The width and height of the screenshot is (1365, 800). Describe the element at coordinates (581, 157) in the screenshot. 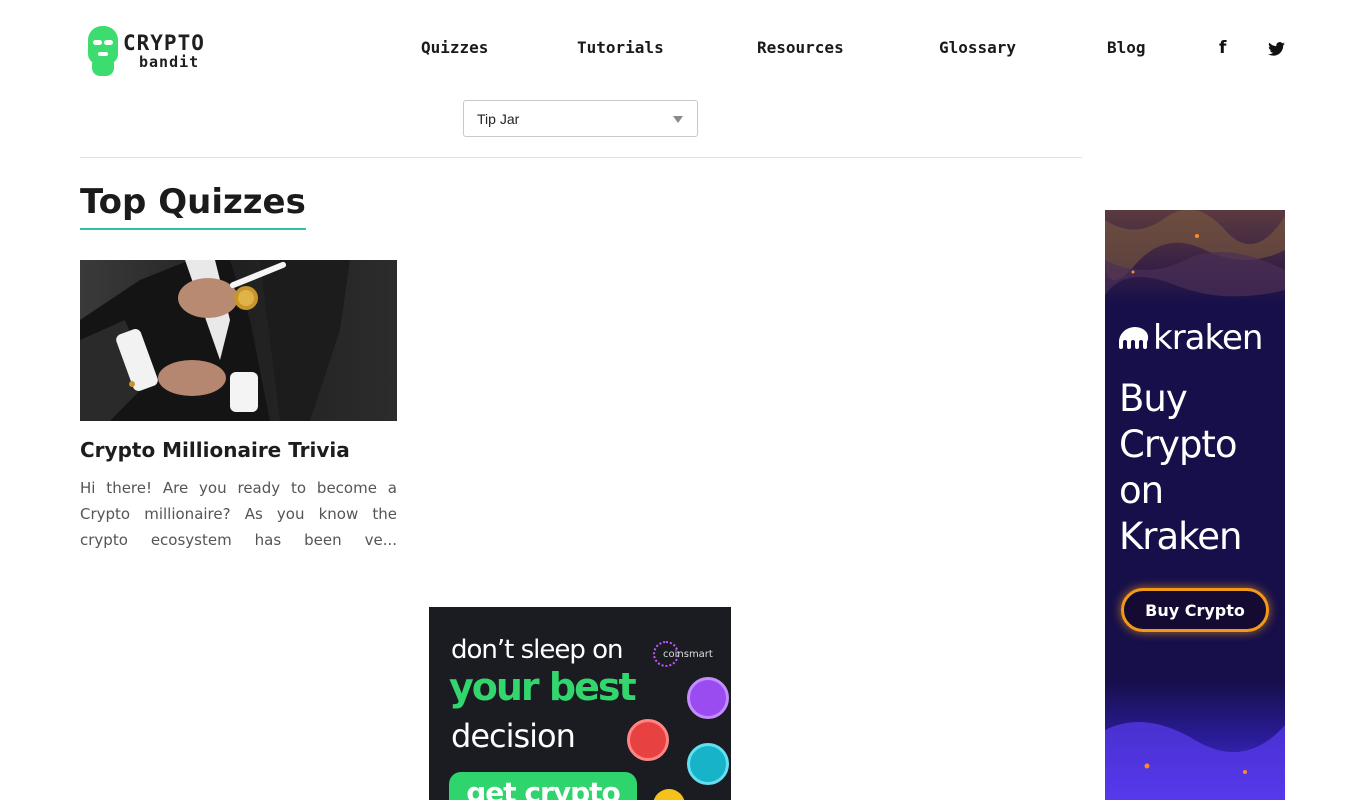

I see `header-divider` at that location.